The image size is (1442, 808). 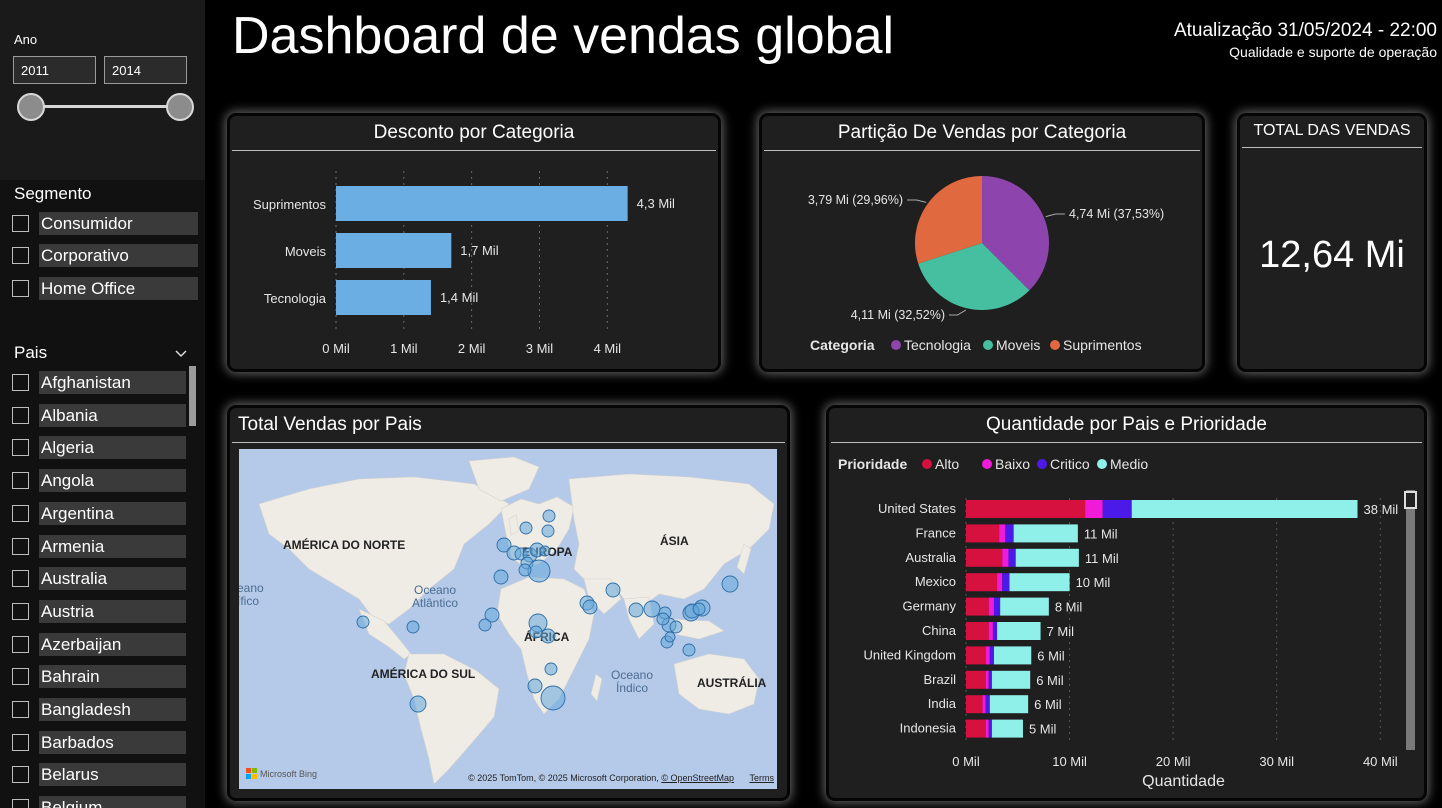 I want to click on total-sales-card: TOTAL DAS VENDAS 12,64 Mi, so click(x=1332, y=242).